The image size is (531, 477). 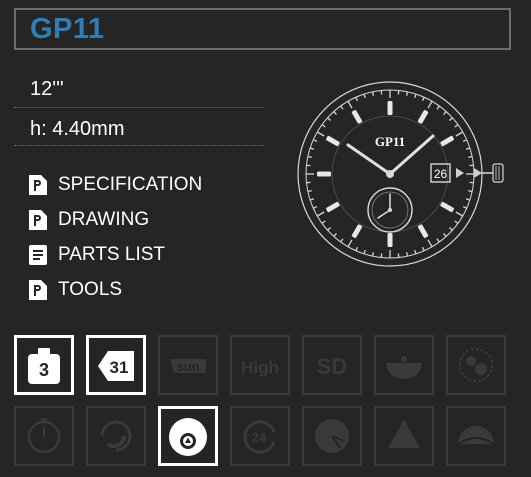 I want to click on power-reserve-icon, so click(x=332, y=436).